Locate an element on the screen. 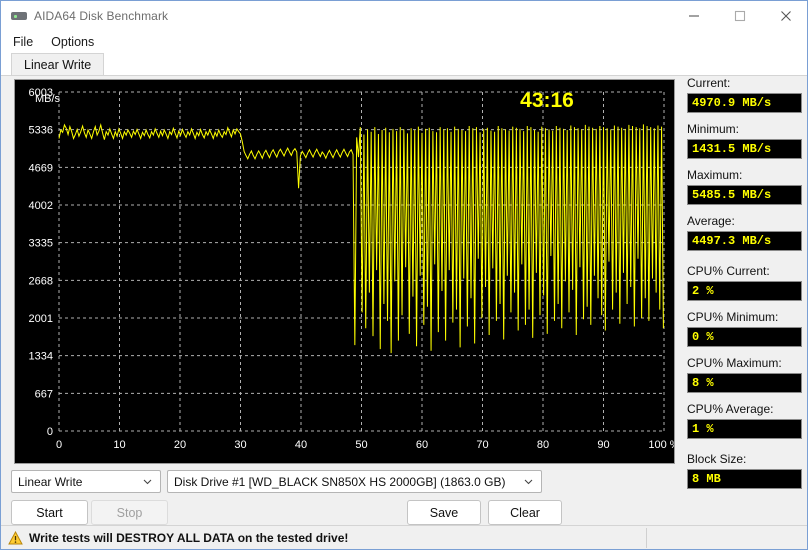 This screenshot has height=550, width=808. y-tick-label: 667 is located at coordinates (44, 394).